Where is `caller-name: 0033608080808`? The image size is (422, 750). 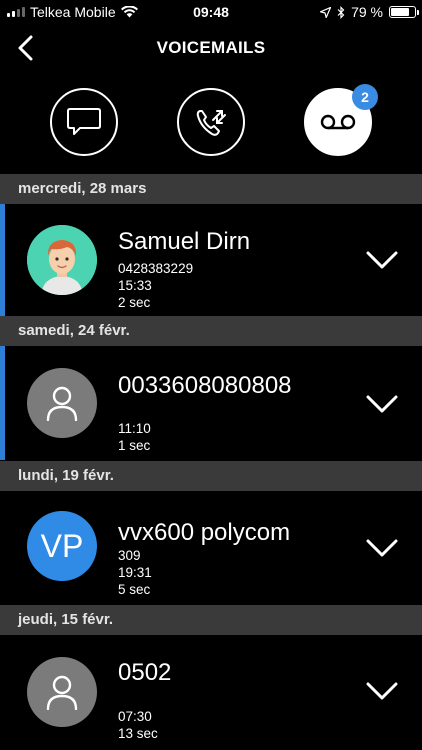
caller-name: 0033608080808 is located at coordinates (205, 385).